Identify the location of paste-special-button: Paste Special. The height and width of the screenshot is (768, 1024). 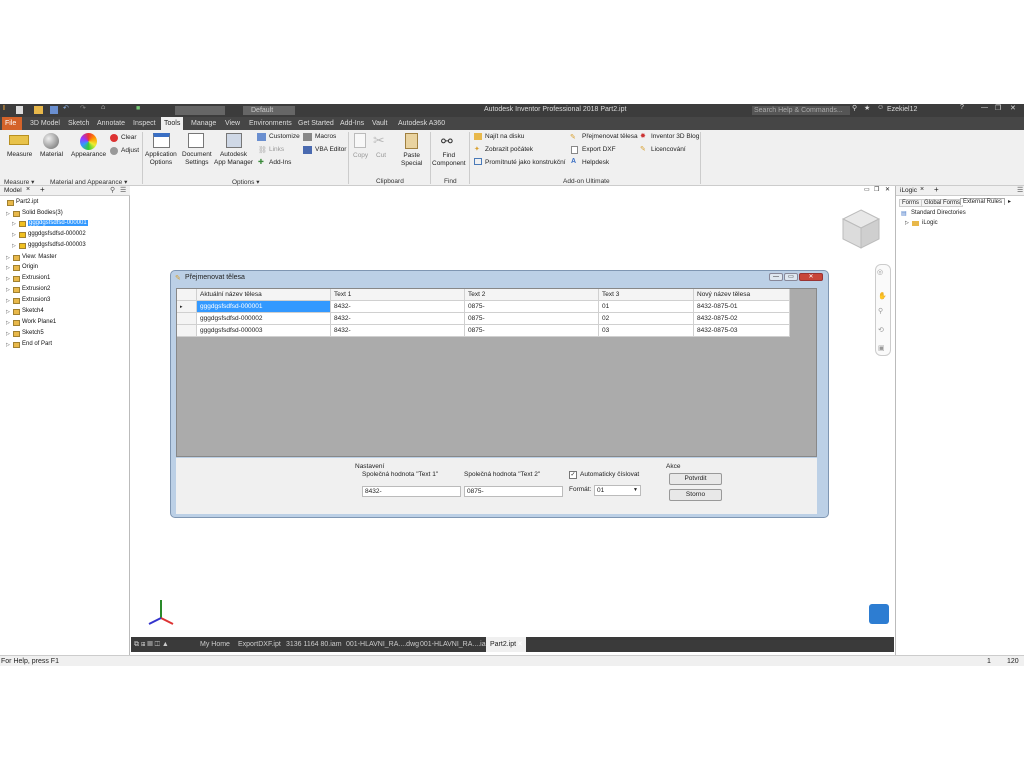
(411, 160).